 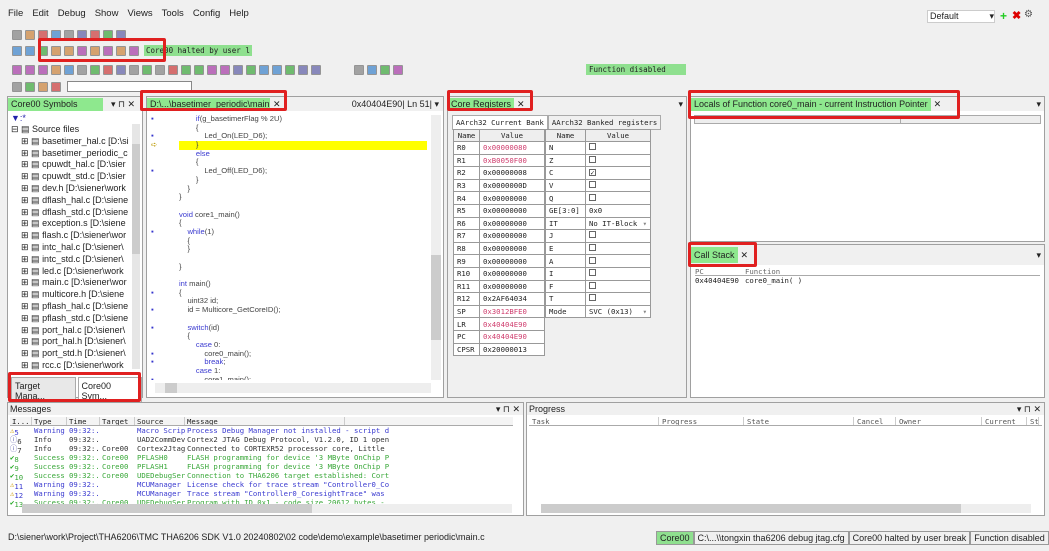 I want to click on column-header: St, so click(x=1033, y=421).